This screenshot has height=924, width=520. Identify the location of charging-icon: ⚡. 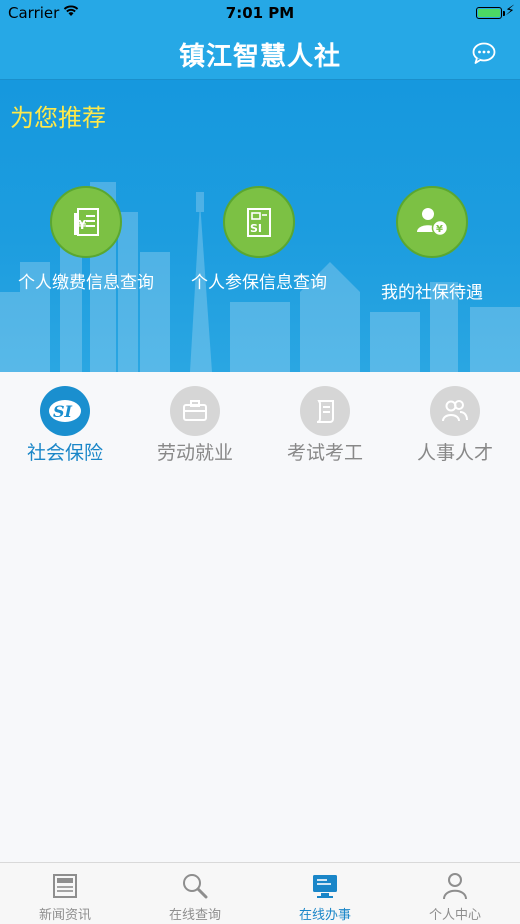
(510, 11).